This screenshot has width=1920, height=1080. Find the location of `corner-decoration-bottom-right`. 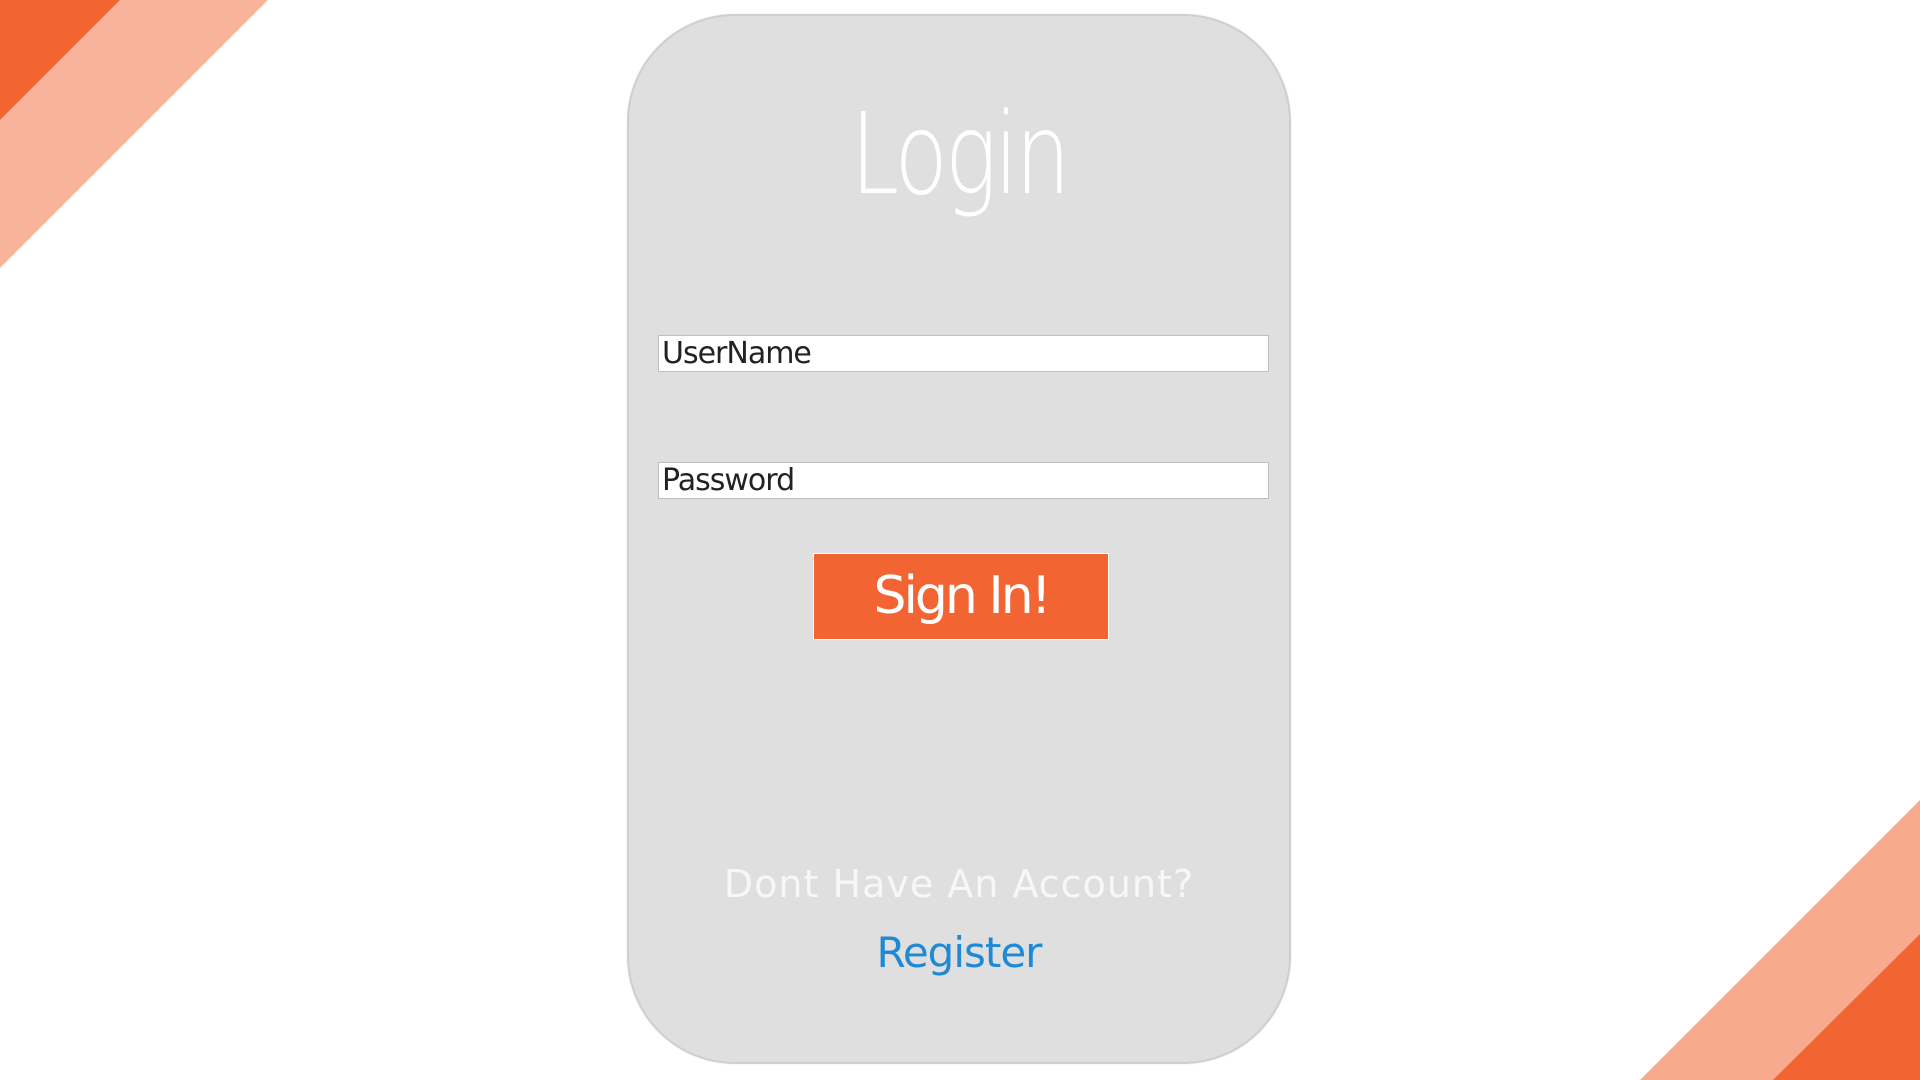

corner-decoration-bottom-right is located at coordinates (1780, 940).